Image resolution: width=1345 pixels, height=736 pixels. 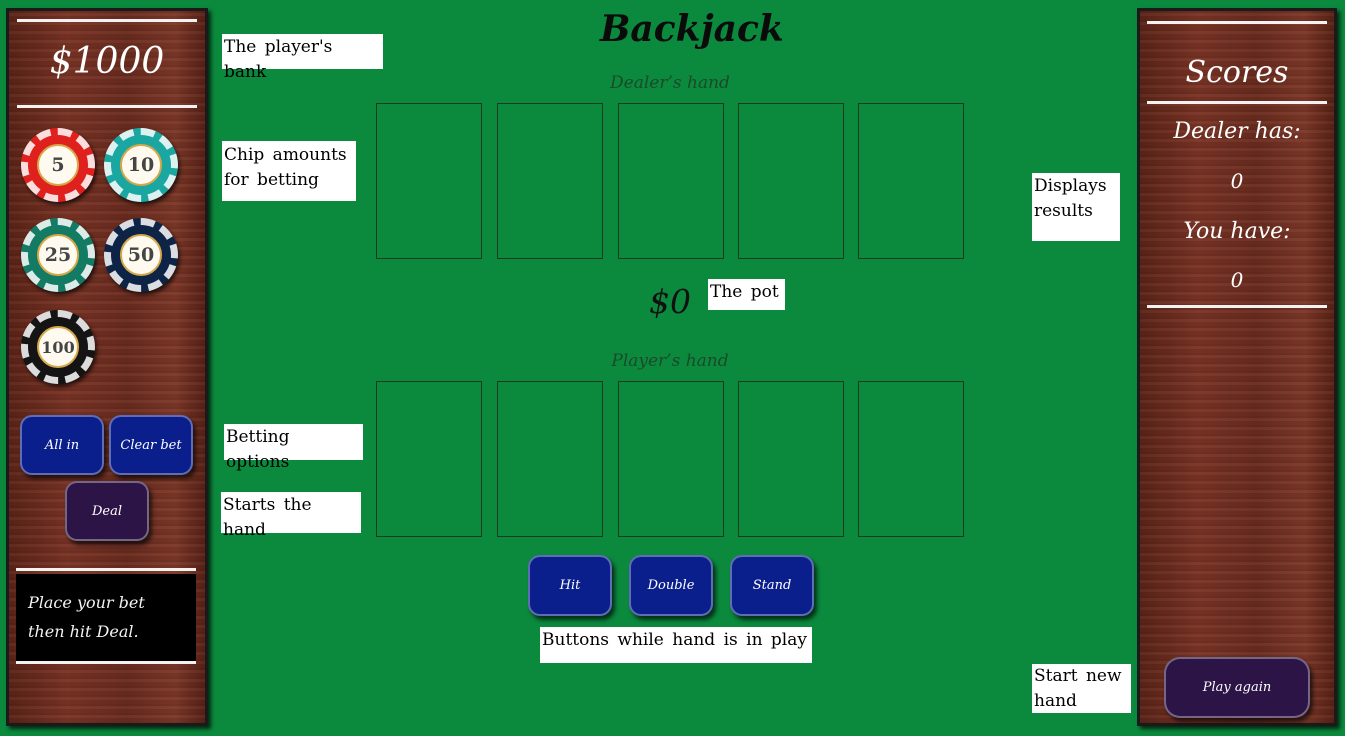 What do you see at coordinates (676, 645) in the screenshot?
I see `annotation-play-buttons: Buttons while hand is in play` at bounding box center [676, 645].